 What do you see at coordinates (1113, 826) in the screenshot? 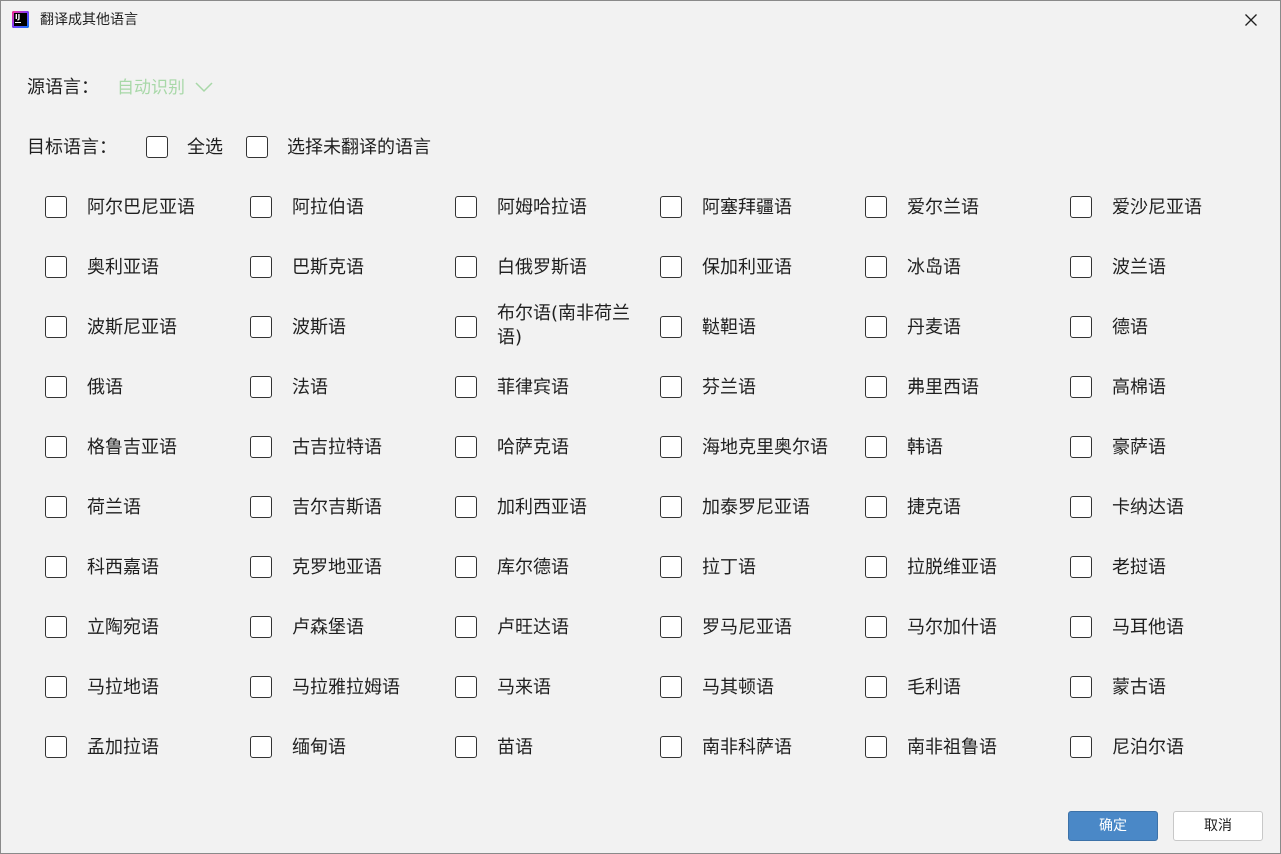
I see `ok-button: 确定` at bounding box center [1113, 826].